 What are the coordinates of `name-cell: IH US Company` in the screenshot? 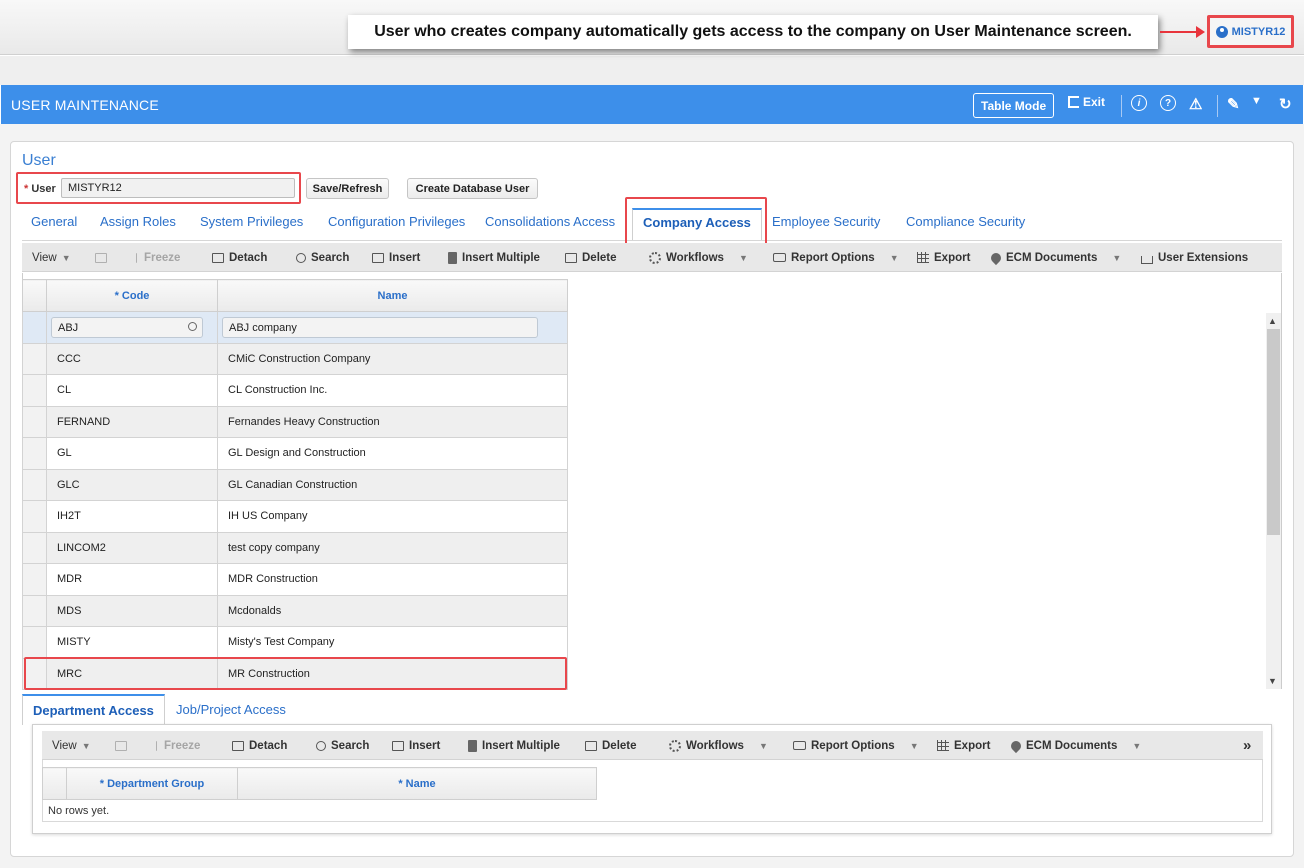 It's located at (392, 516).